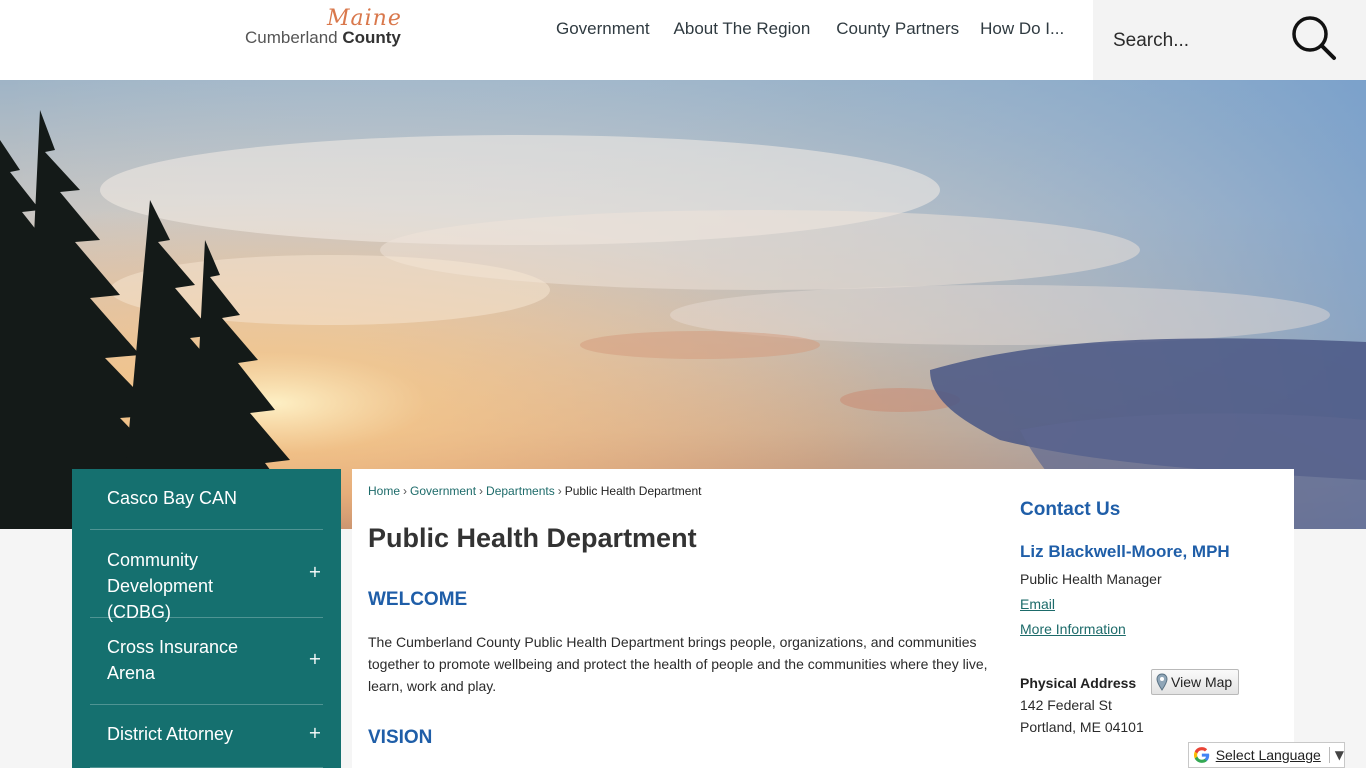 Image resolution: width=1366 pixels, height=768 pixels. I want to click on dropdown-arrow-icon: ▼, so click(1339, 755).